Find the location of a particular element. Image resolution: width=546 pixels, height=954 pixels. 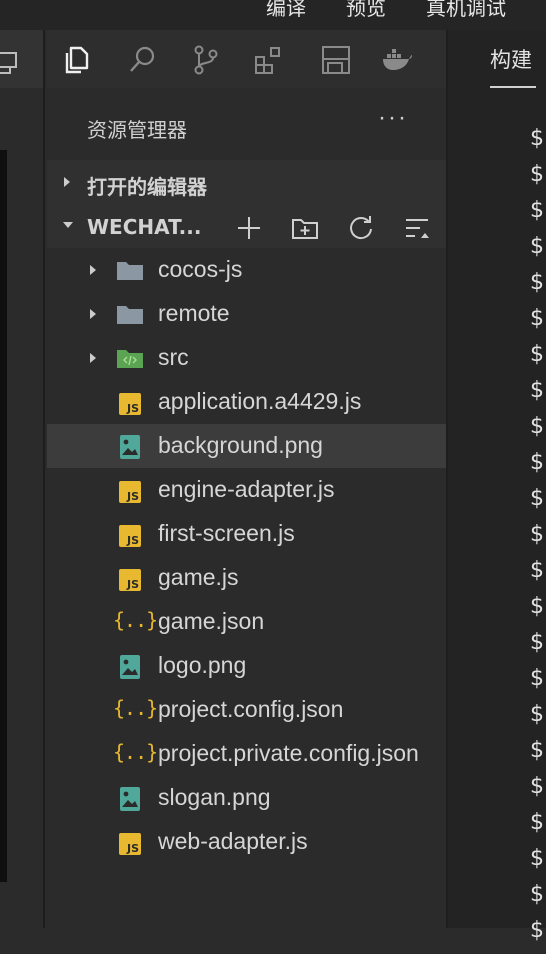

file-name: remote is located at coordinates (194, 313).